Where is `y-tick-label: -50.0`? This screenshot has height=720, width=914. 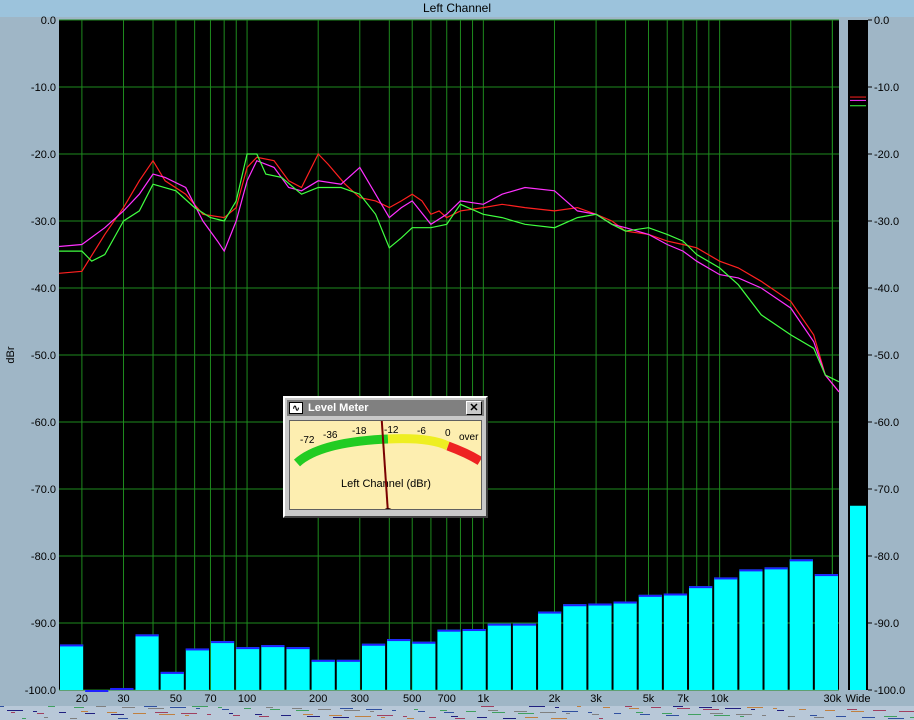
y-tick-label: -50.0 is located at coordinates (43, 356).